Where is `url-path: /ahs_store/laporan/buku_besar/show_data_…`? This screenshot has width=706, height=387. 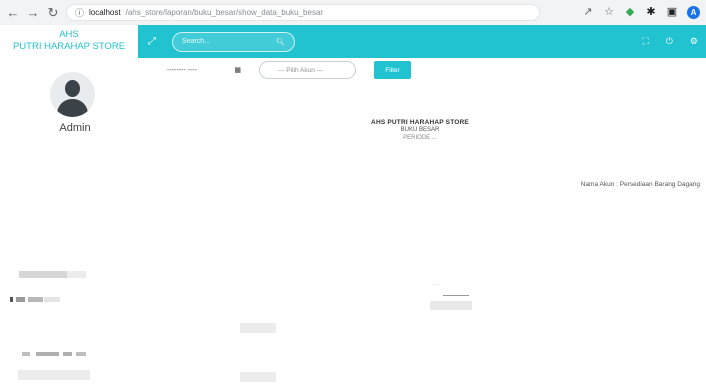
url-path: /ahs_store/laporan/buku_besar/show_data_… is located at coordinates (224, 12).